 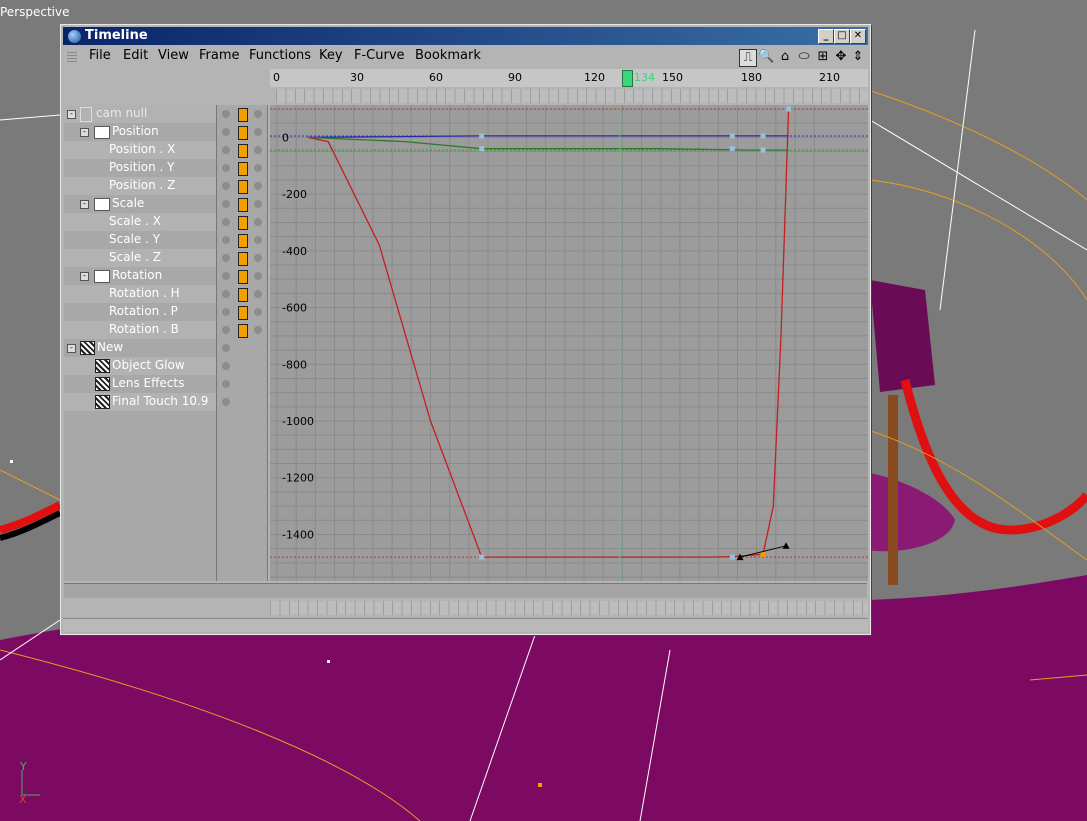 What do you see at coordinates (858, 57) in the screenshot?
I see `scroll-icon: ⇕` at bounding box center [858, 57].